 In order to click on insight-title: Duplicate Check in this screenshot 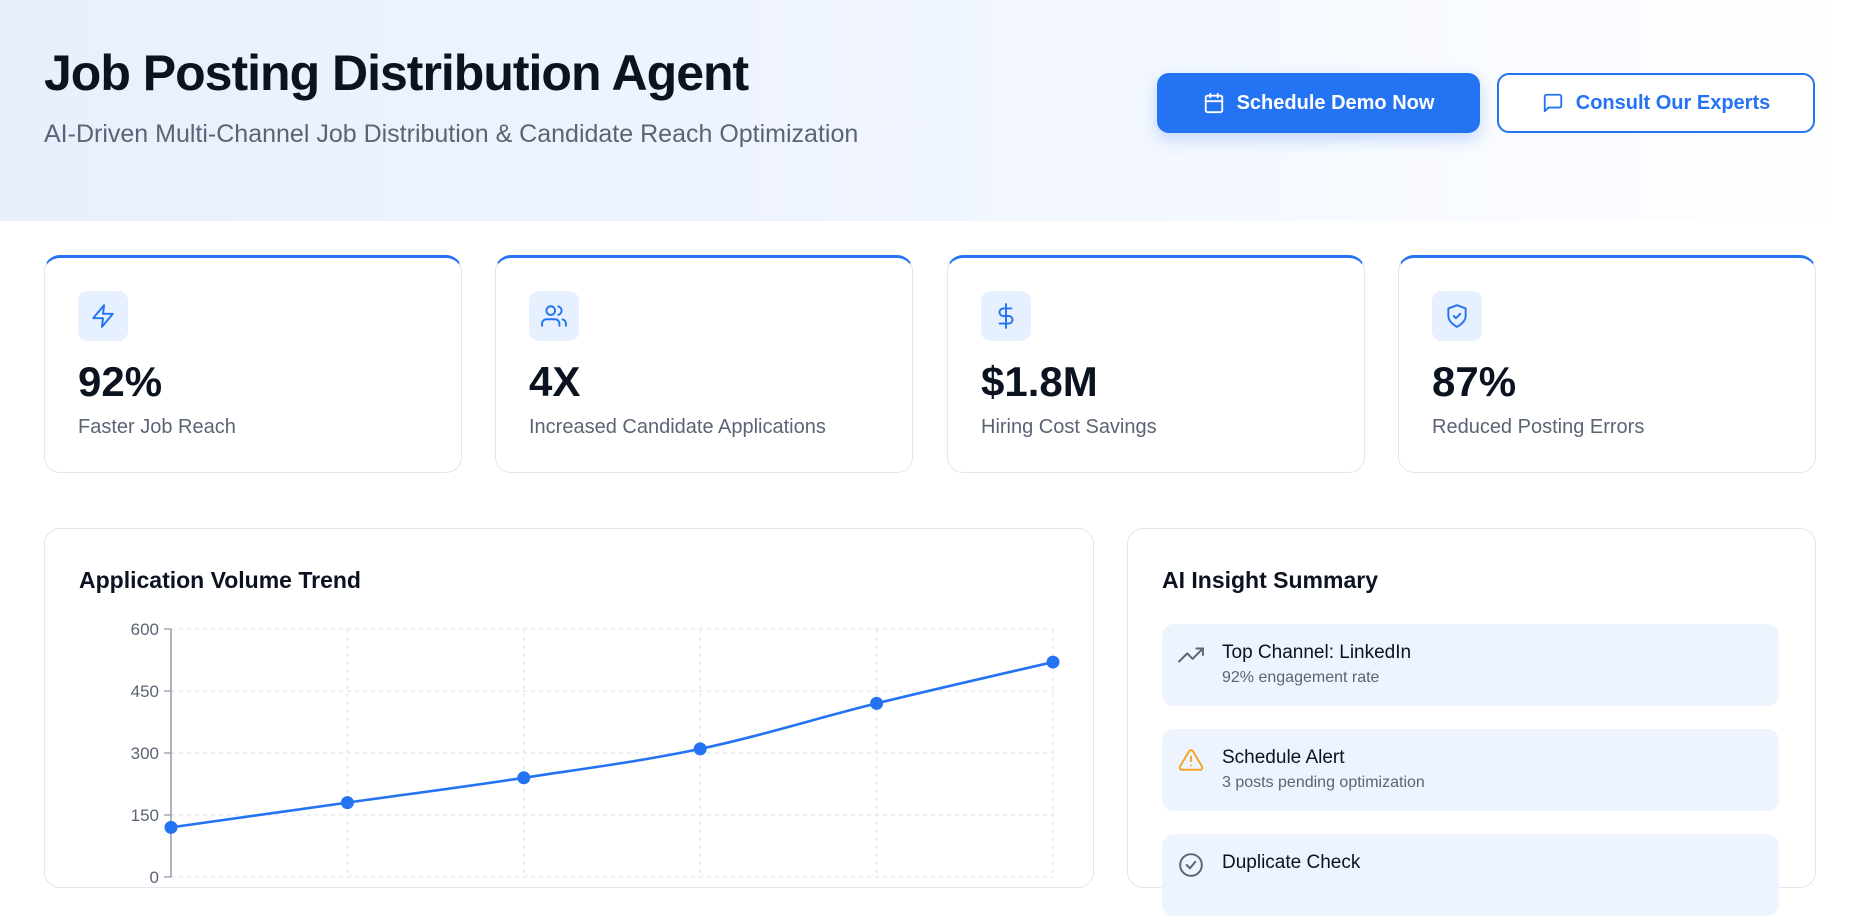, I will do `click(1291, 862)`.